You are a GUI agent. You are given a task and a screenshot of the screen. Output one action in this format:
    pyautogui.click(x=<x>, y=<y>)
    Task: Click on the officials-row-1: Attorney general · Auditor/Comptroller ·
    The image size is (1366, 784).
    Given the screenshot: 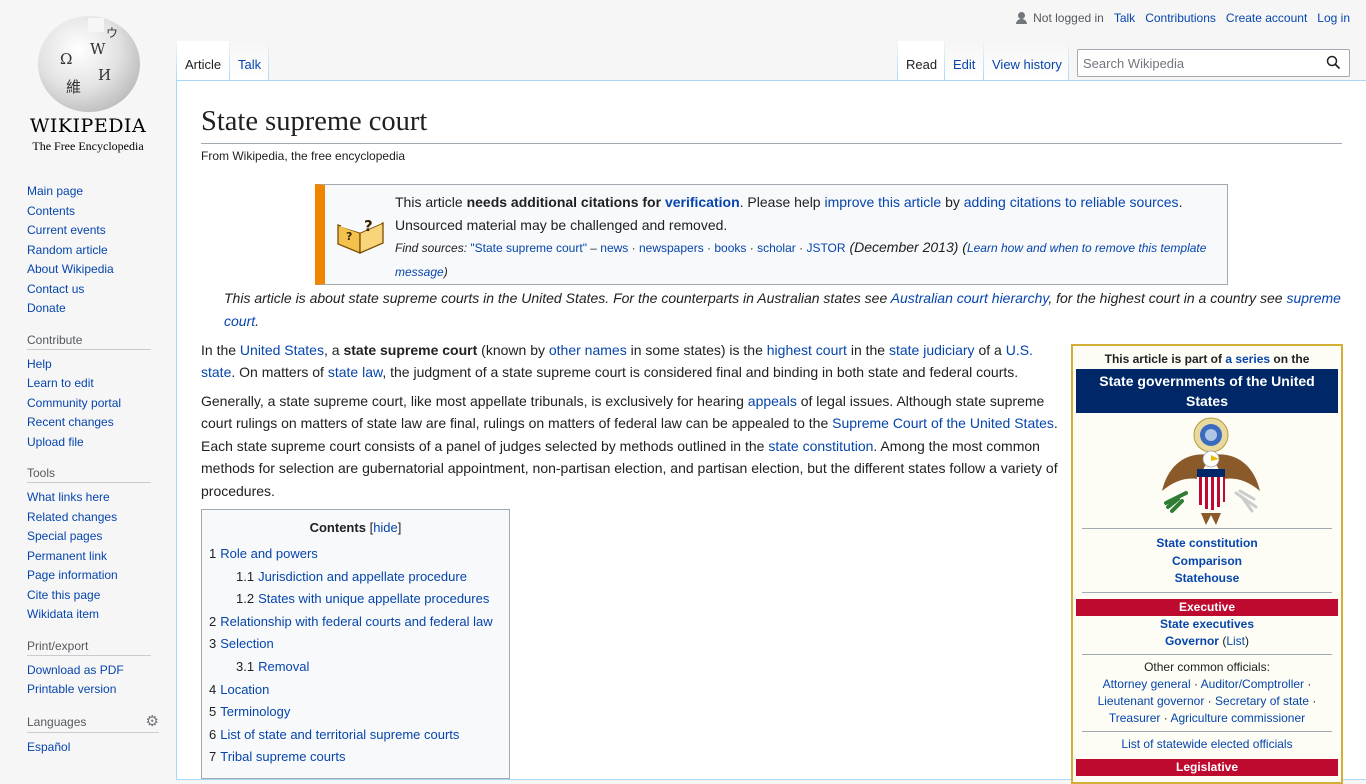 What is the action you would take?
    pyautogui.click(x=1207, y=684)
    